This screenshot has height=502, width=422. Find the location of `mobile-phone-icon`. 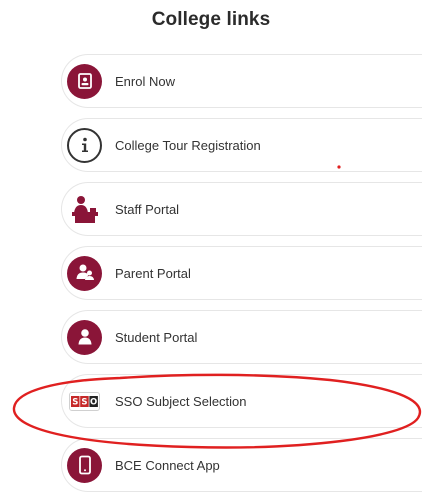

mobile-phone-icon is located at coordinates (84, 465).